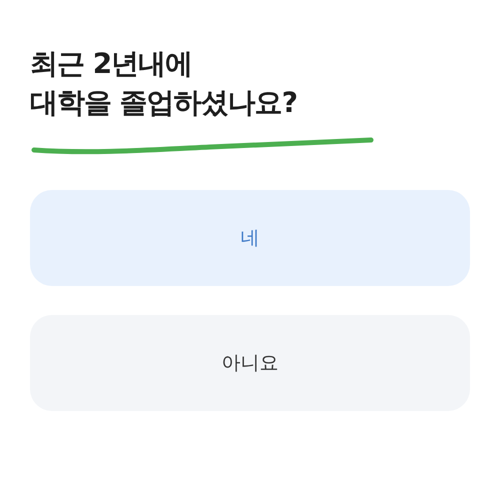  What do you see at coordinates (163, 103) in the screenshot?
I see `question-text: 대학을 졸업하셨나요?` at bounding box center [163, 103].